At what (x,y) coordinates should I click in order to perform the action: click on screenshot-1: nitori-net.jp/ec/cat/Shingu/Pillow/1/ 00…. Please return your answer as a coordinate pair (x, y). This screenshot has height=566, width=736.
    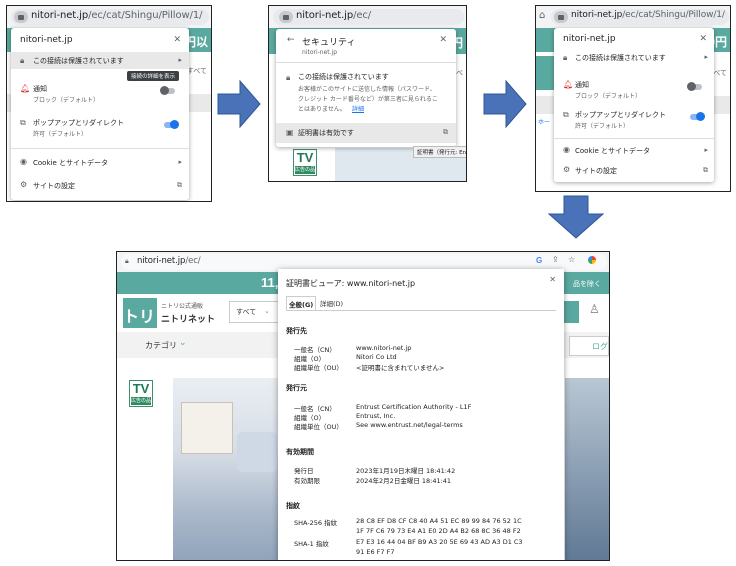
    Looking at the image, I should click on (109, 103).